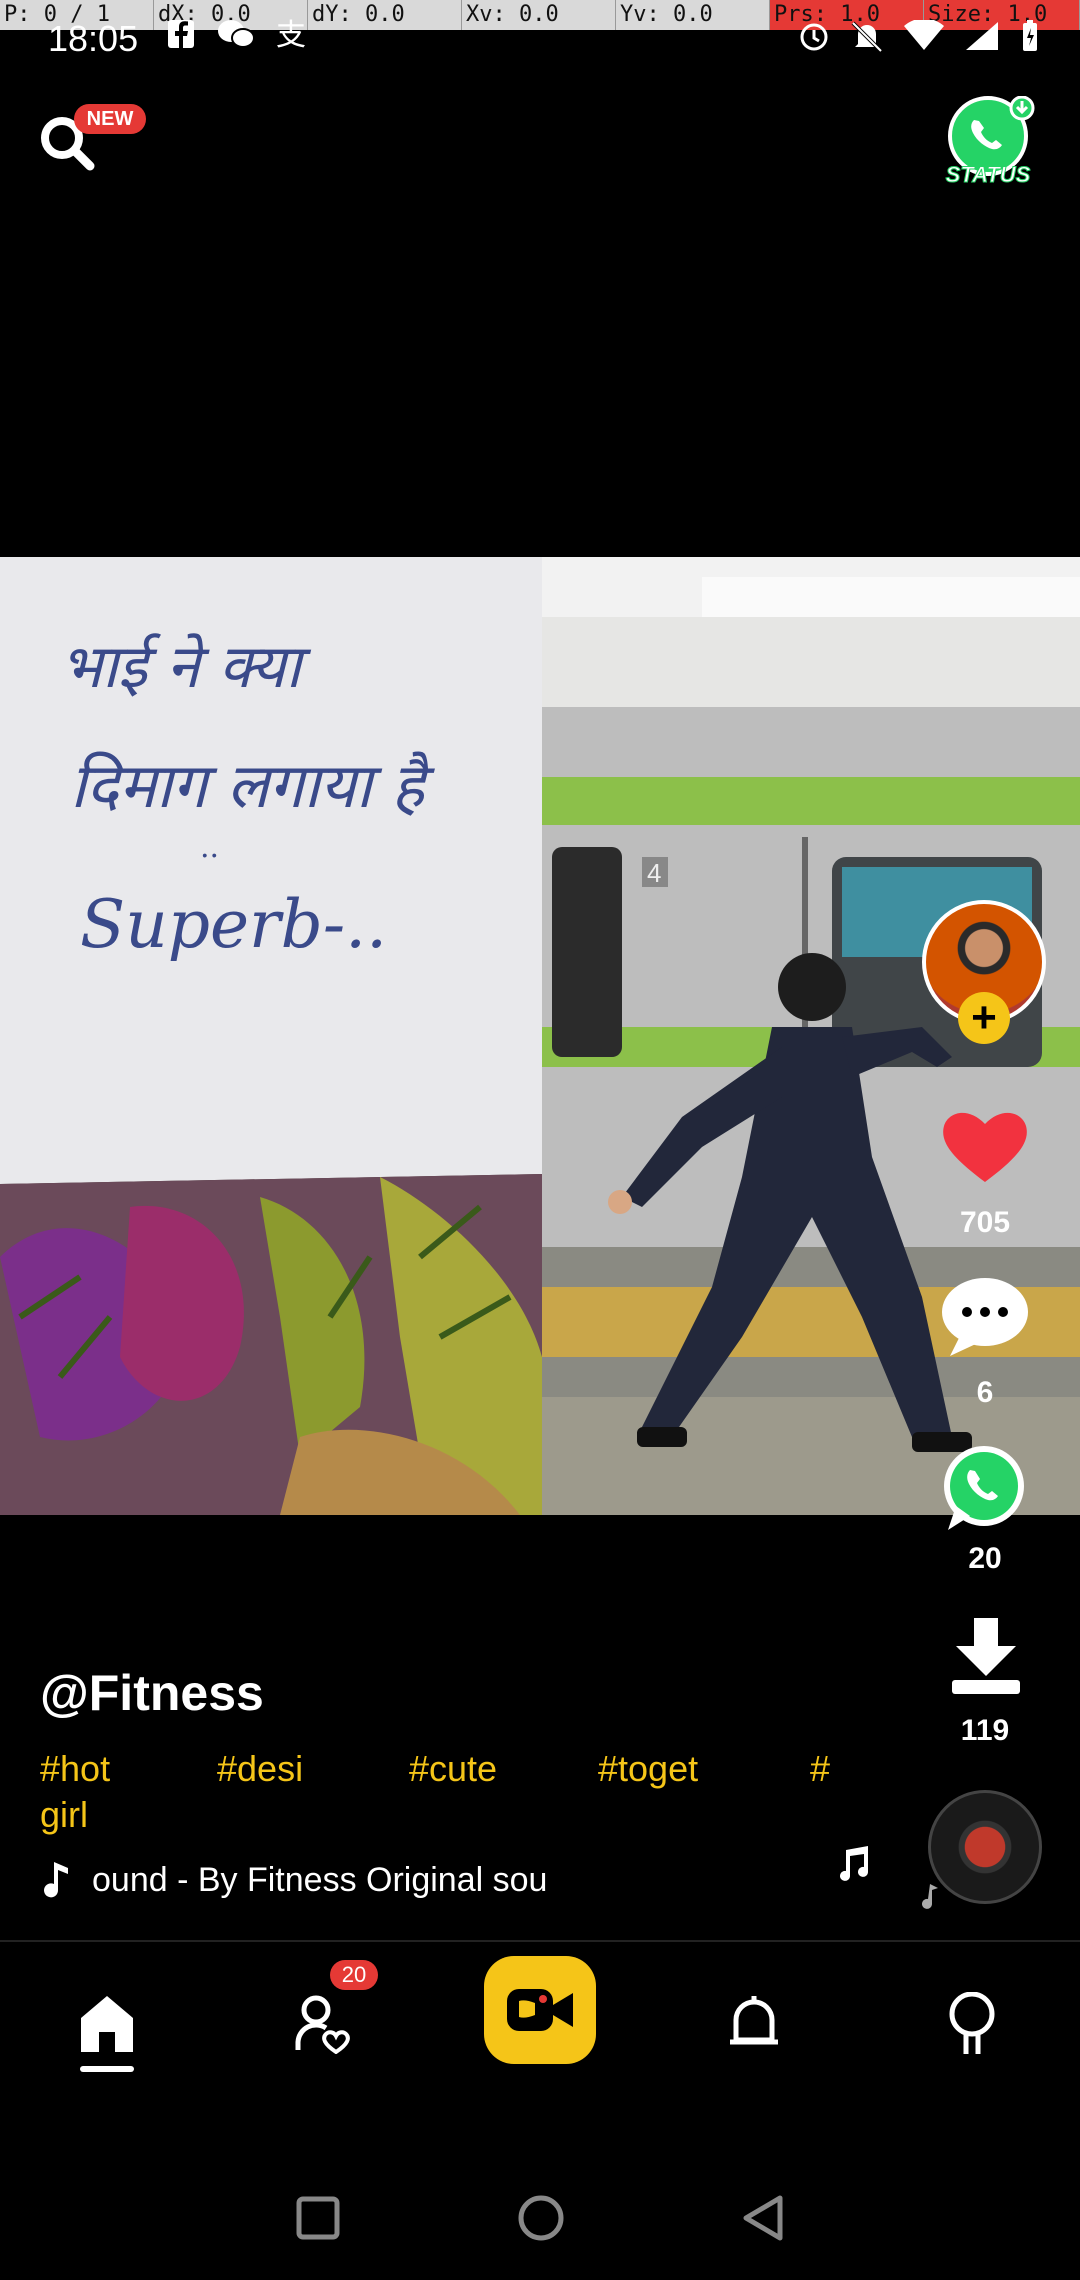 Image resolution: width=1080 pixels, height=2280 pixels. Describe the element at coordinates (181, 34) in the screenshot. I see `facebook-icon` at that location.